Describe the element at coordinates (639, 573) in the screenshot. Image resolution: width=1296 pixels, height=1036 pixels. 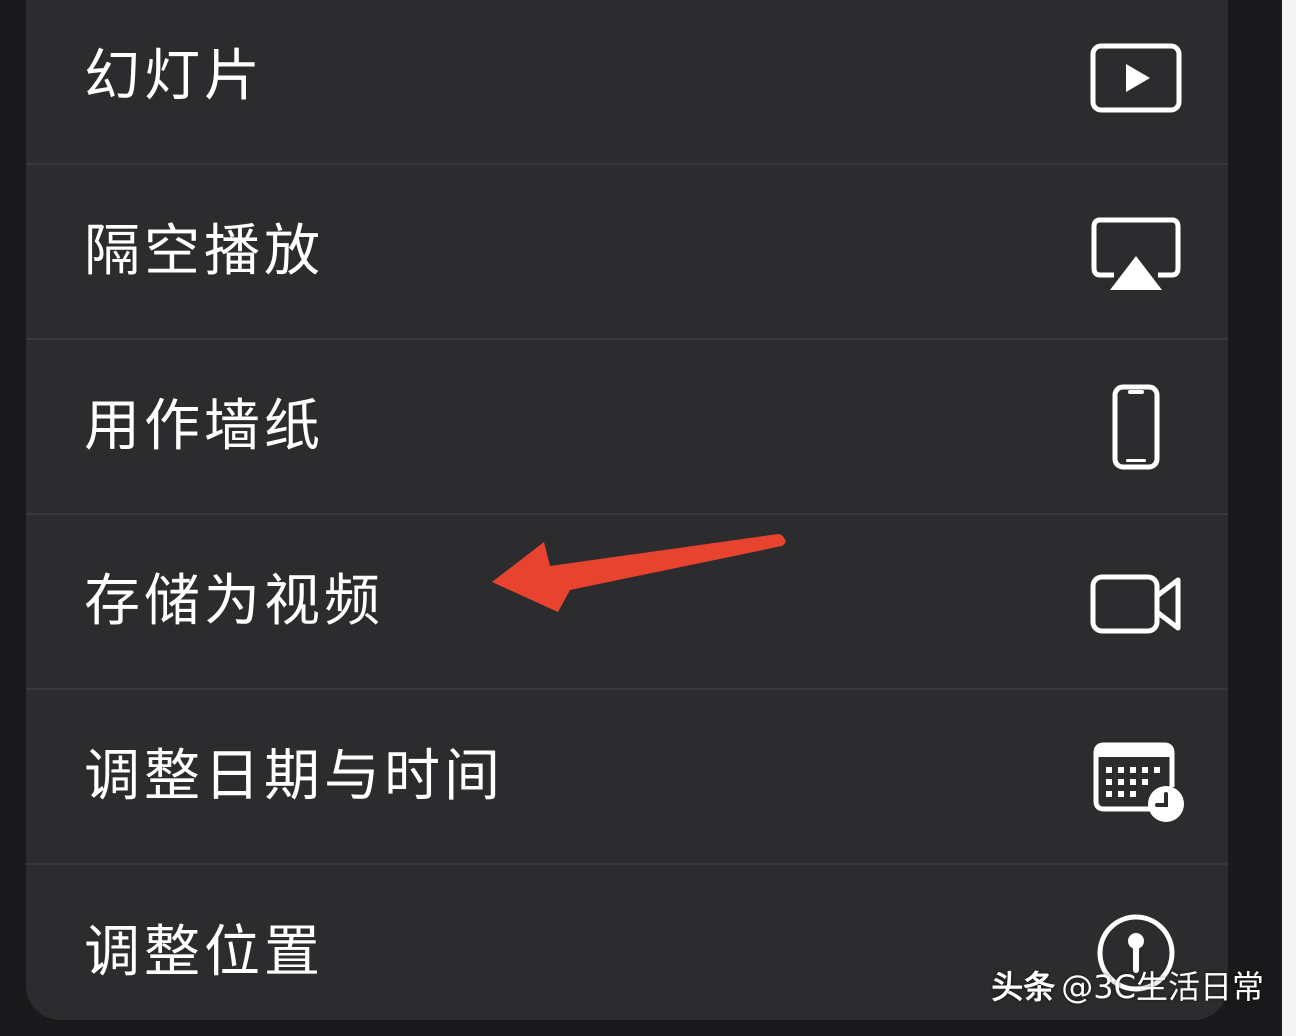
I see `red-arrow-icon` at that location.